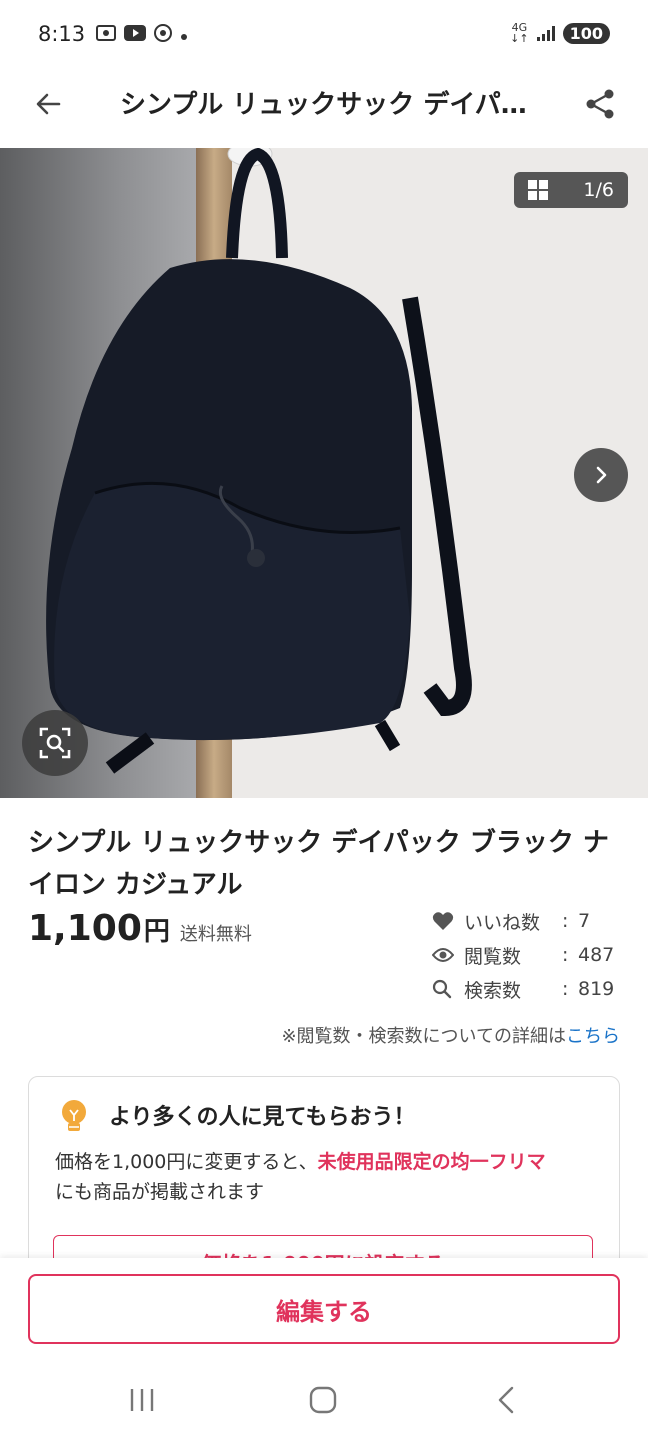 This screenshot has height=1440, width=648. What do you see at coordinates (186, 1162) in the screenshot?
I see `promo-text-start: 価格を1,000円に変更すると、` at bounding box center [186, 1162].